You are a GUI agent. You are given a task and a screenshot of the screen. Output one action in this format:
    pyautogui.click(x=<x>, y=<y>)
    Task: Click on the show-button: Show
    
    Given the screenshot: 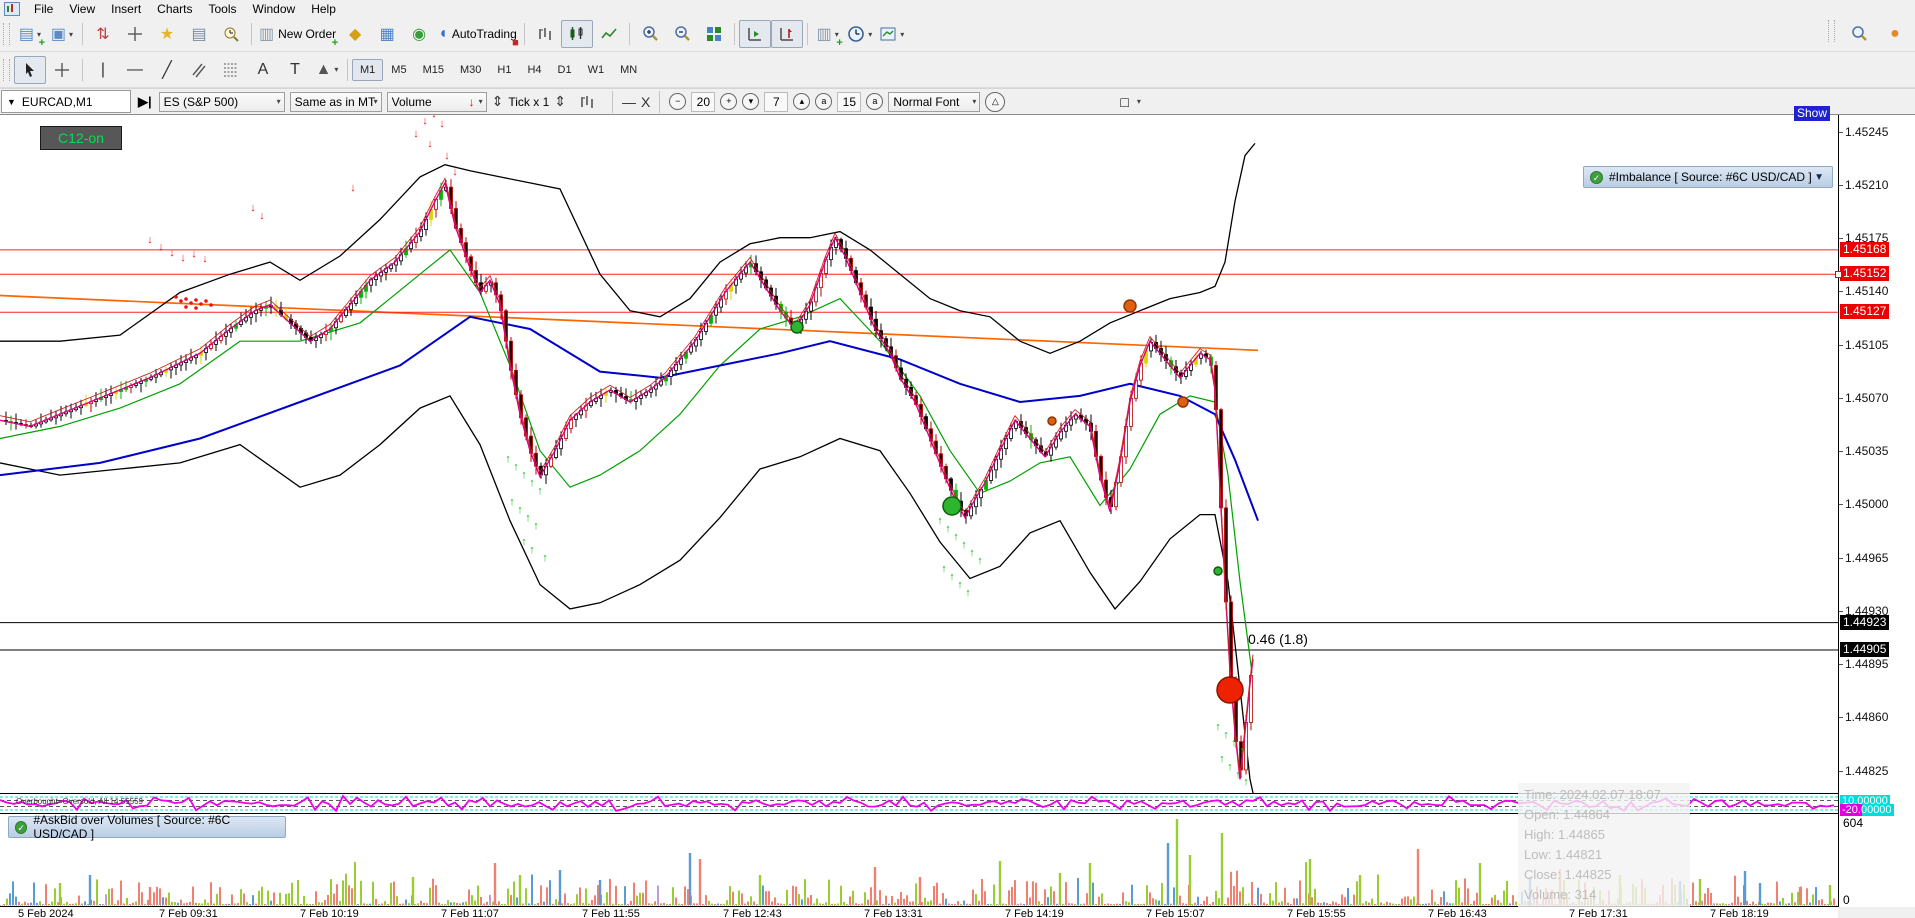 What is the action you would take?
    pyautogui.click(x=1812, y=113)
    